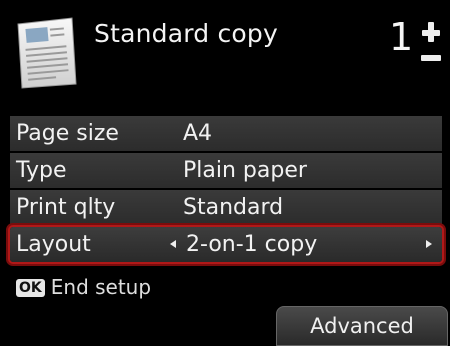 The image size is (450, 346). What do you see at coordinates (41, 170) in the screenshot?
I see `setting-label: Type` at bounding box center [41, 170].